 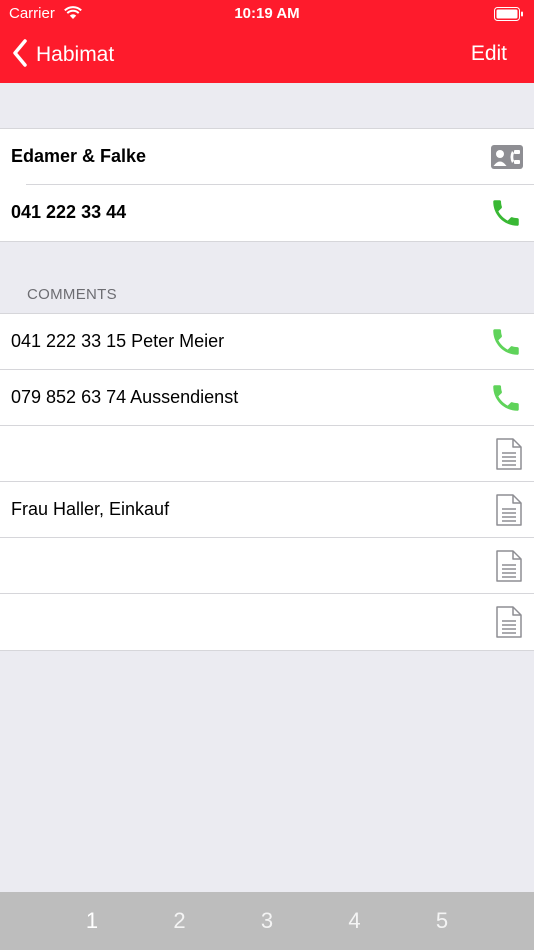 What do you see at coordinates (267, 55) in the screenshot?
I see `navigation-bar: Habimat Edit` at bounding box center [267, 55].